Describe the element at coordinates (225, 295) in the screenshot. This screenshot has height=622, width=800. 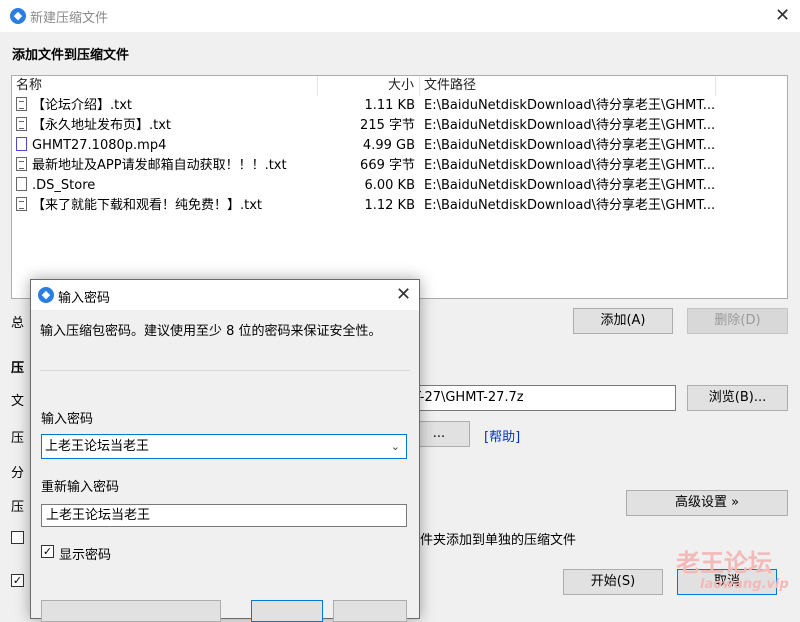
I see `dialog-title-bar: ◆ 输入密码 ✕` at that location.